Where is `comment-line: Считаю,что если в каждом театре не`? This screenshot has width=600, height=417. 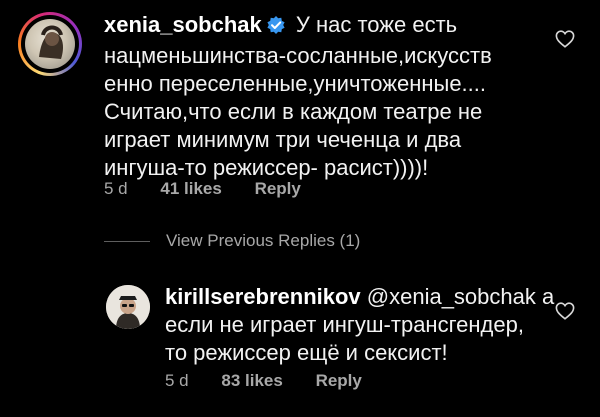
comment-line: Считаю,что если в каждом театре не is located at coordinates (293, 111).